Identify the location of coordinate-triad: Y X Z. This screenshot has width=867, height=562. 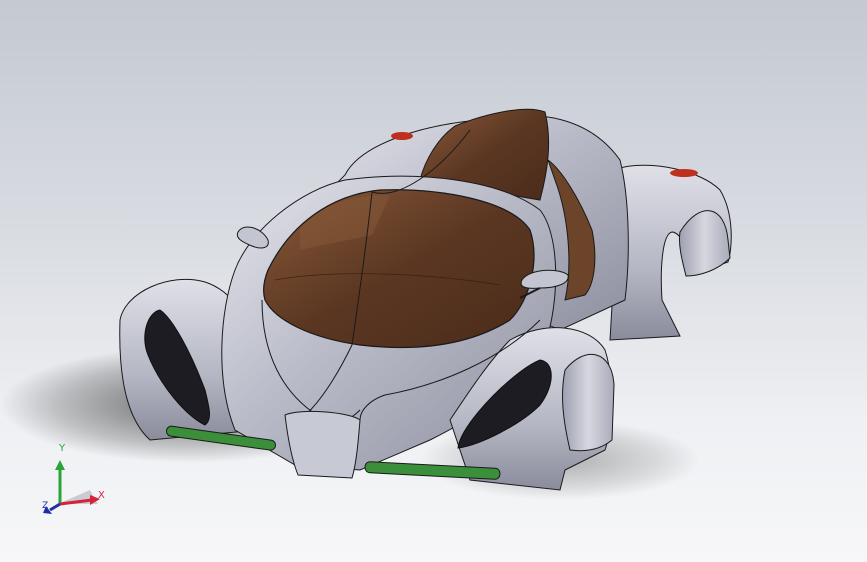
(78, 480).